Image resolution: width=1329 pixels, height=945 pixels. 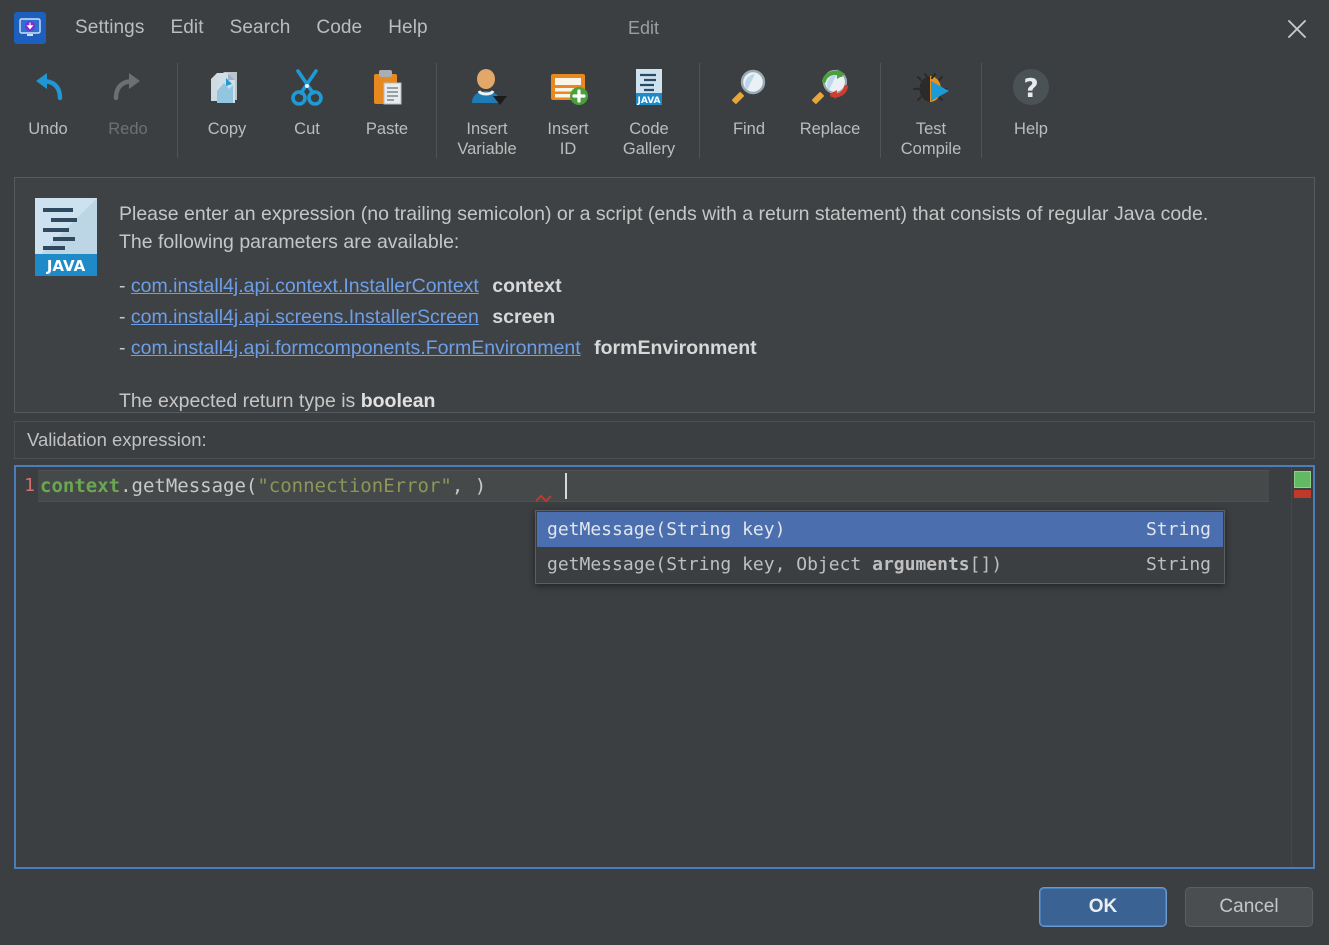 I want to click on autocomplete-item-0: getMessage(String key) String, so click(x=880, y=529).